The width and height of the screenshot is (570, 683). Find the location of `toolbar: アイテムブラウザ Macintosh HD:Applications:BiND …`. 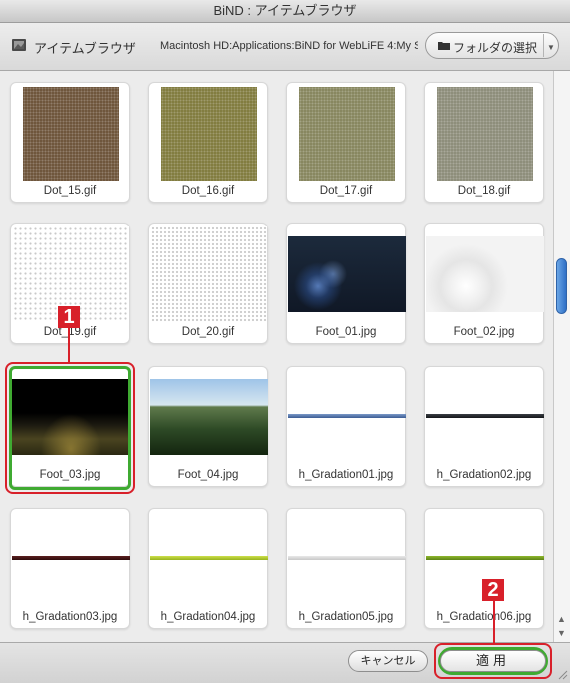

toolbar: アイテムブラウザ Macintosh HD:Applications:BiND … is located at coordinates (285, 47).